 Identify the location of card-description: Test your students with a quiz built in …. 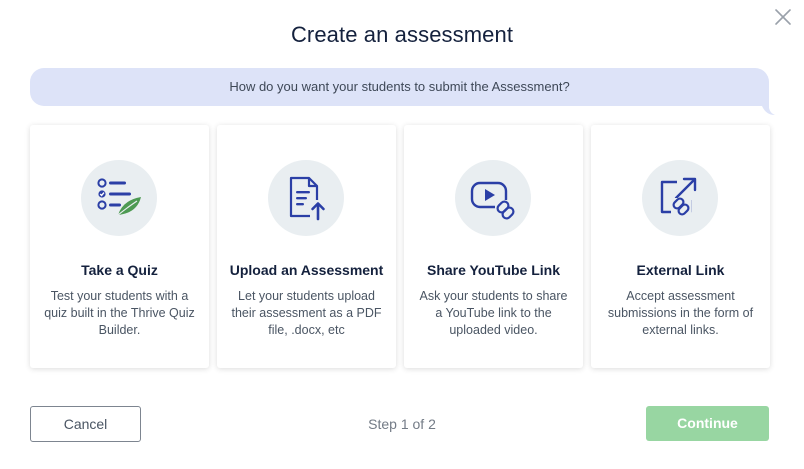
(119, 313).